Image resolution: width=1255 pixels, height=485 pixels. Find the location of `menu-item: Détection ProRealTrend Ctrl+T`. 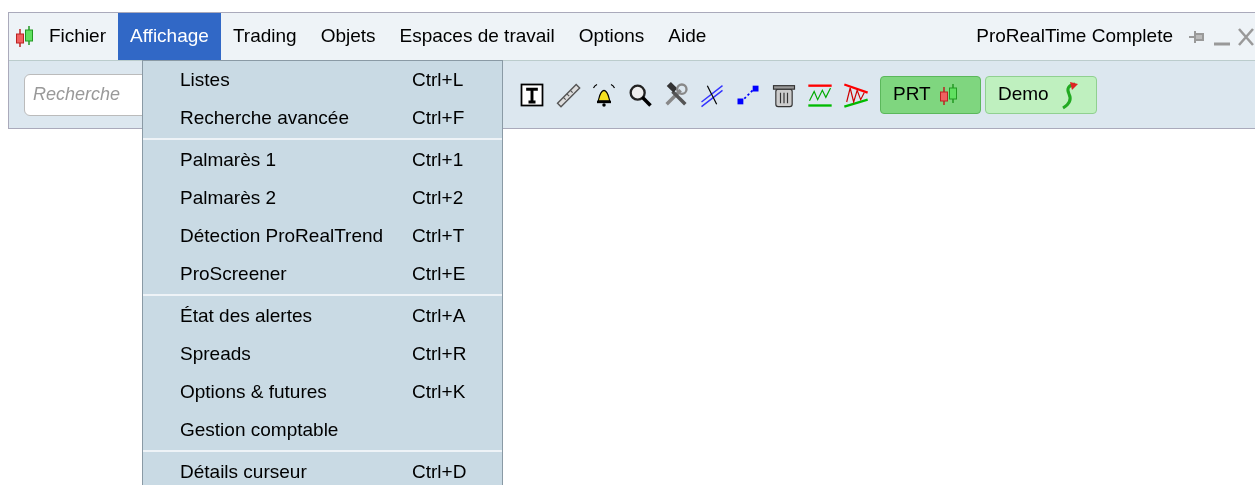

menu-item: Détection ProRealTrend Ctrl+T is located at coordinates (322, 236).